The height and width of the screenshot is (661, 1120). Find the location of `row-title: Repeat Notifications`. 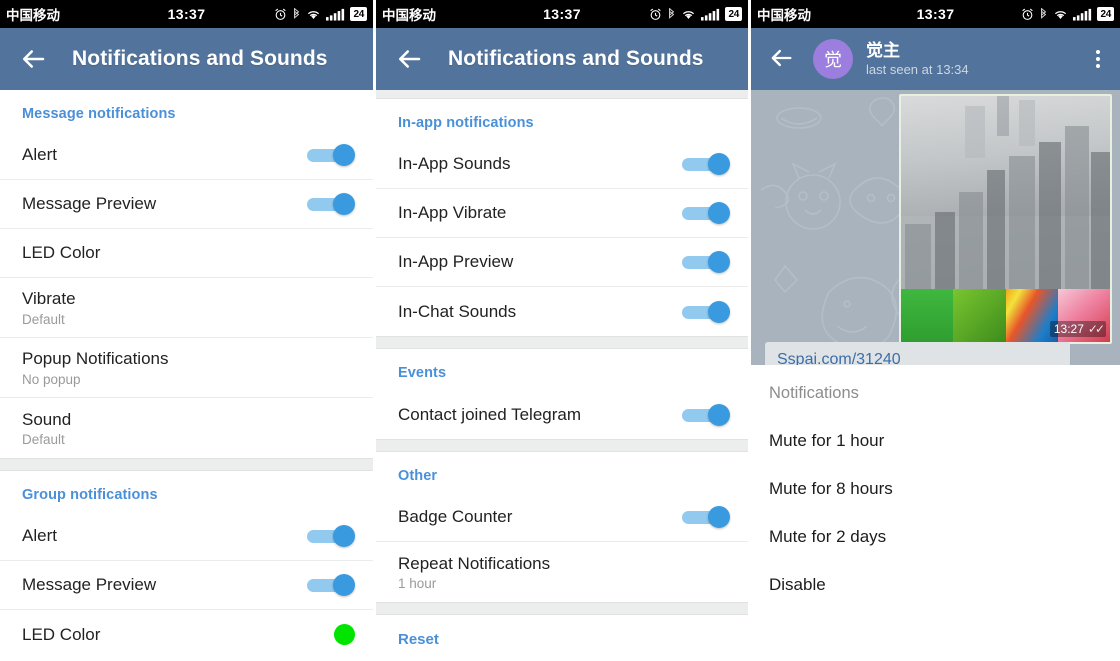

row-title: Repeat Notifications is located at coordinates (474, 563).